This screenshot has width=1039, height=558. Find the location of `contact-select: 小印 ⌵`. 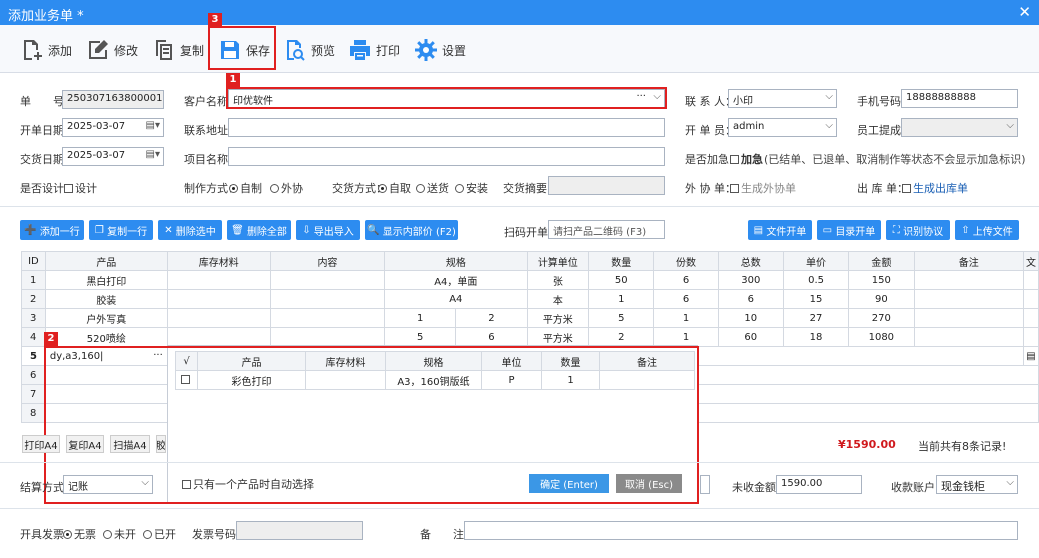

contact-select: 小印 ⌵ is located at coordinates (782, 98).